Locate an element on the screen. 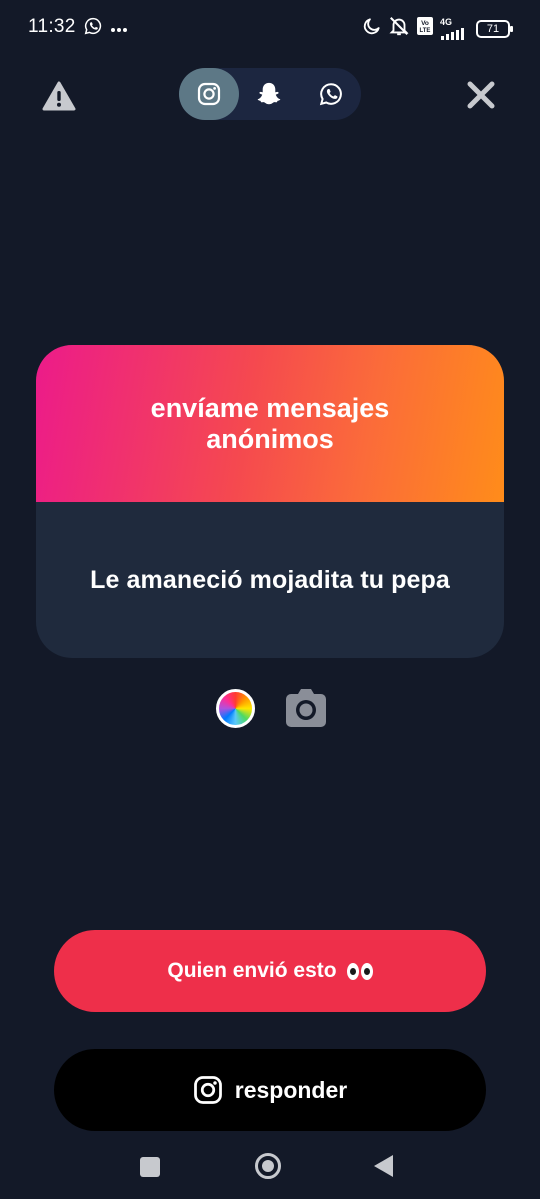  status-time: 11:32 is located at coordinates (52, 26).